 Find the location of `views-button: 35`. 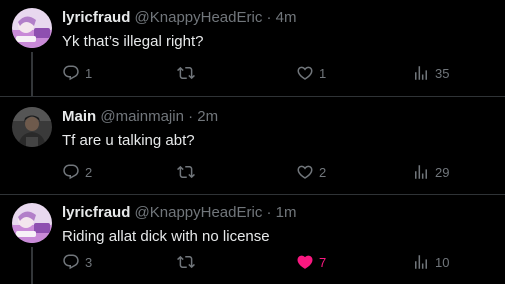

views-button: 35 is located at coordinates (430, 73).